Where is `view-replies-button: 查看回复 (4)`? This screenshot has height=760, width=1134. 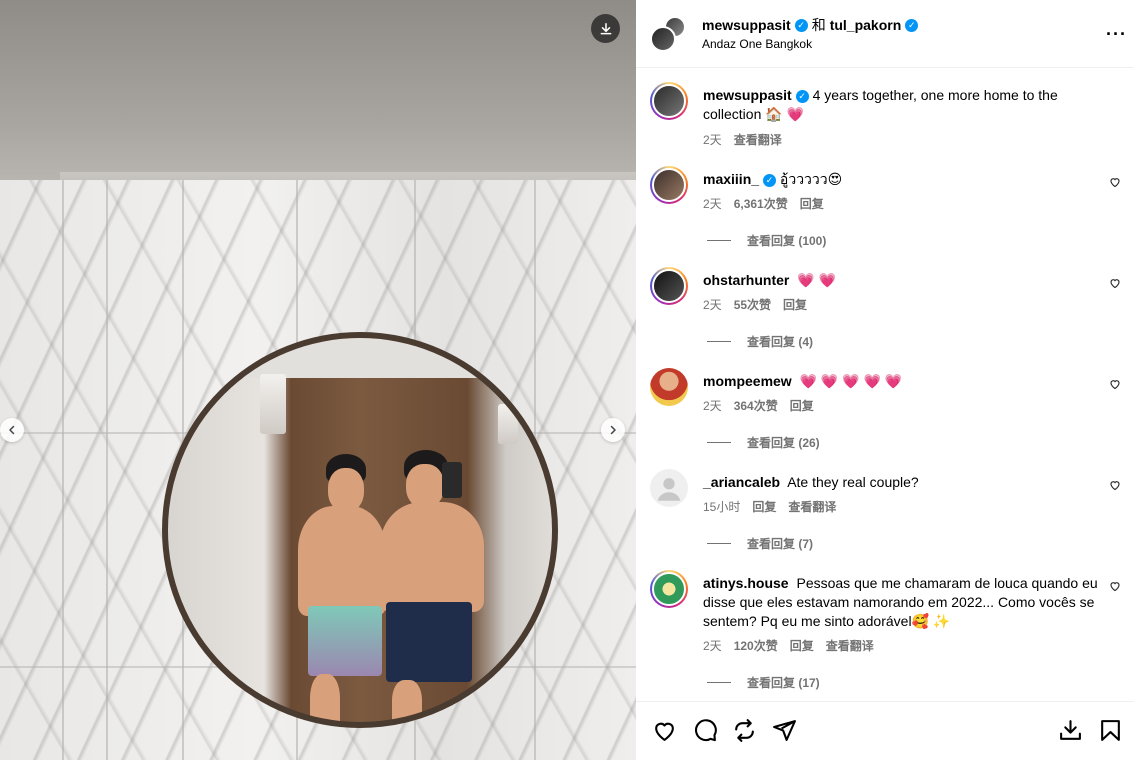 view-replies-button: 查看回复 (4) is located at coordinates (760, 341).